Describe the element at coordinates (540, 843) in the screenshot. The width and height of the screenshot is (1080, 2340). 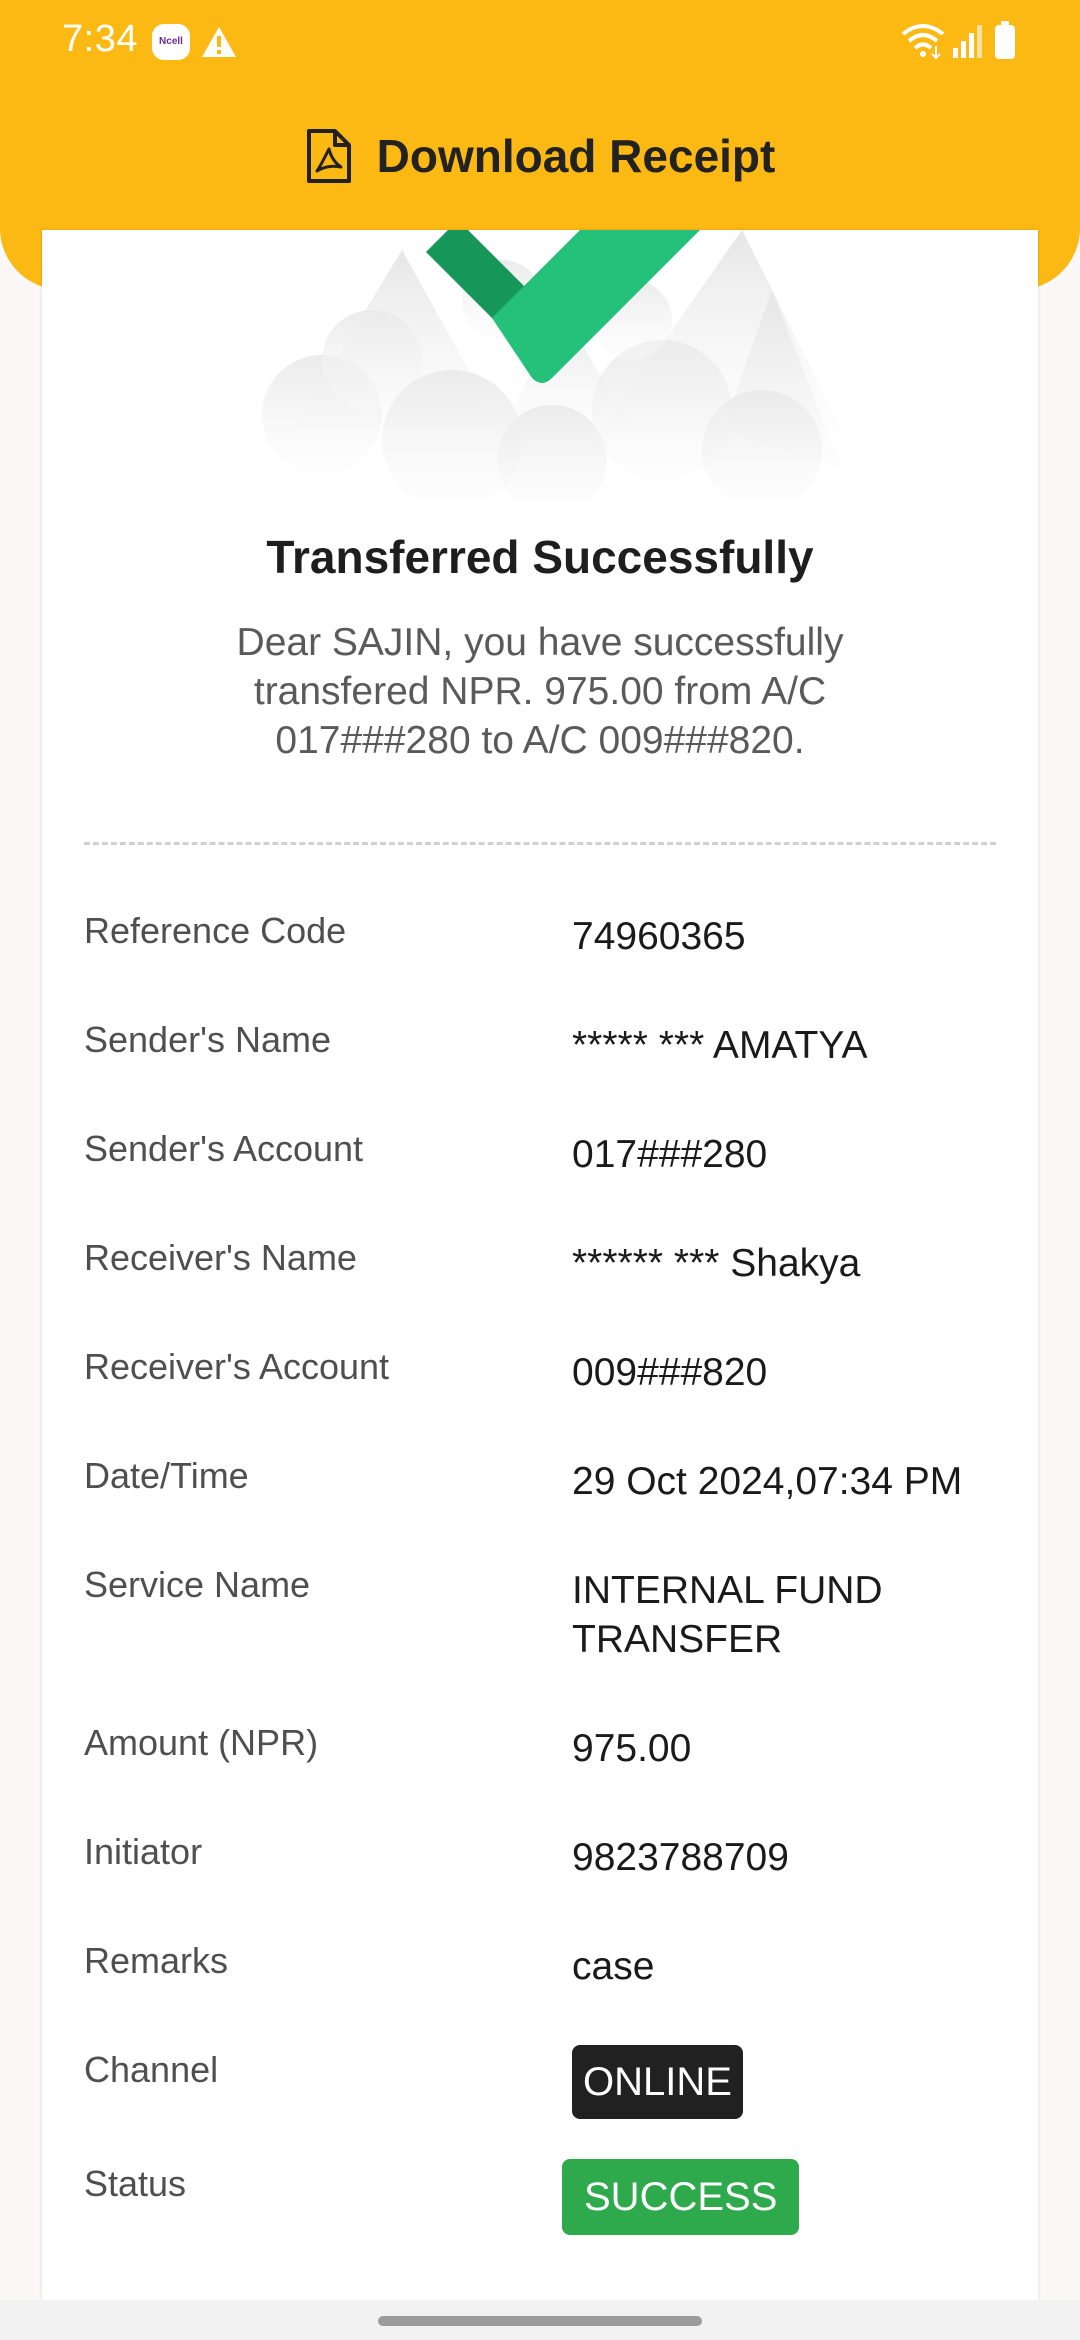
I see `divider` at that location.